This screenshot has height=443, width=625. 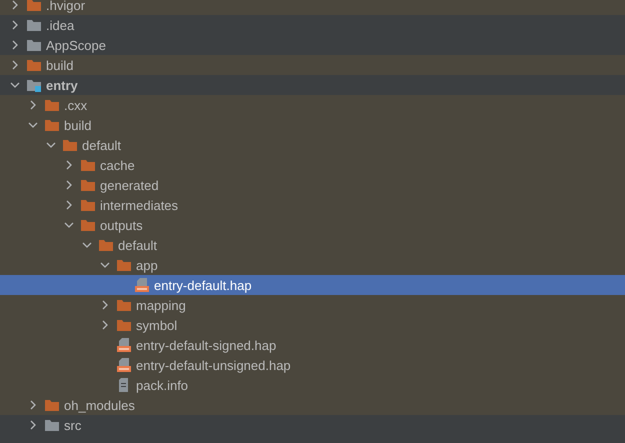 I want to click on file-name: src, so click(x=73, y=425).